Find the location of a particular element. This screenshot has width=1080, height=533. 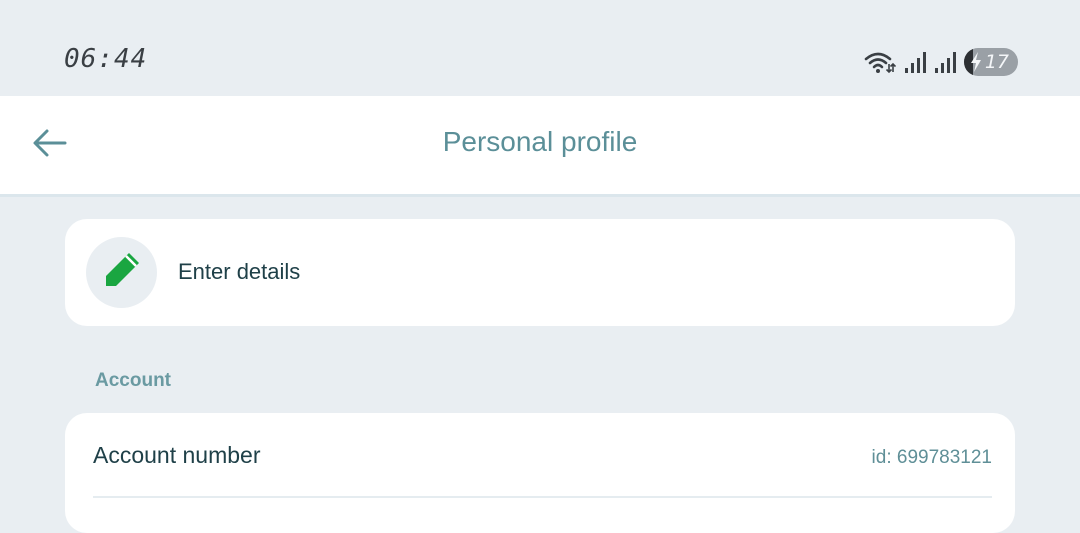

battery-level: 17 is located at coordinates (996, 62).